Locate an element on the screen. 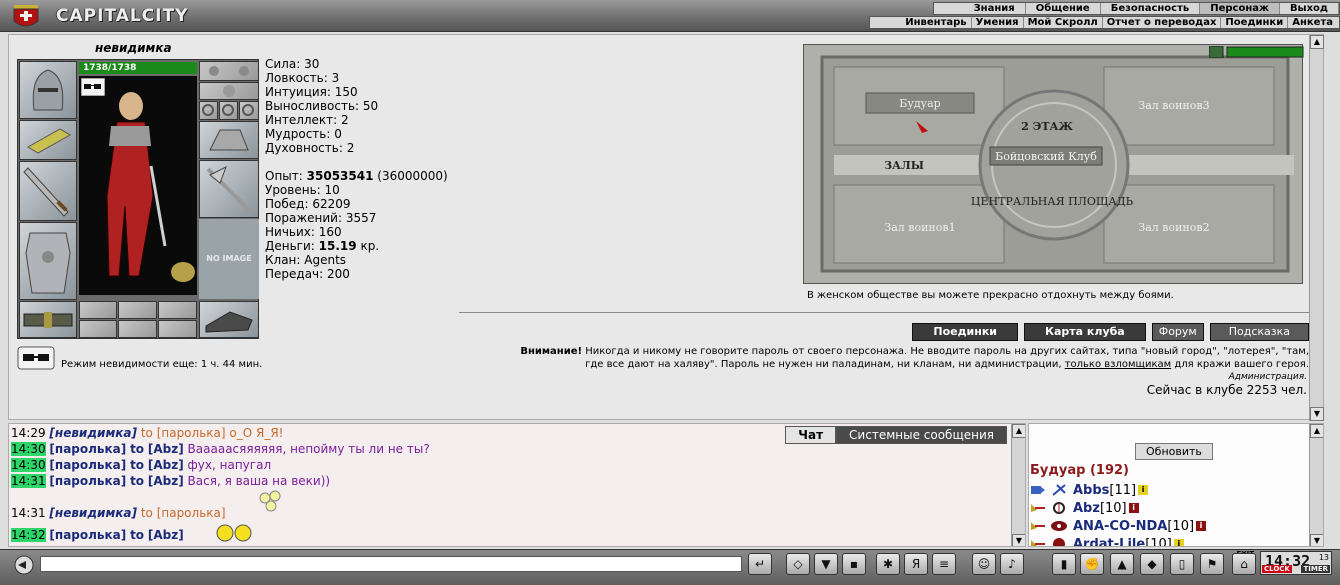 This screenshot has height=585, width=1340. chat-message: 14:29 [невидимка] to [паролька] о_О Я_Я! is located at coordinates (147, 433).